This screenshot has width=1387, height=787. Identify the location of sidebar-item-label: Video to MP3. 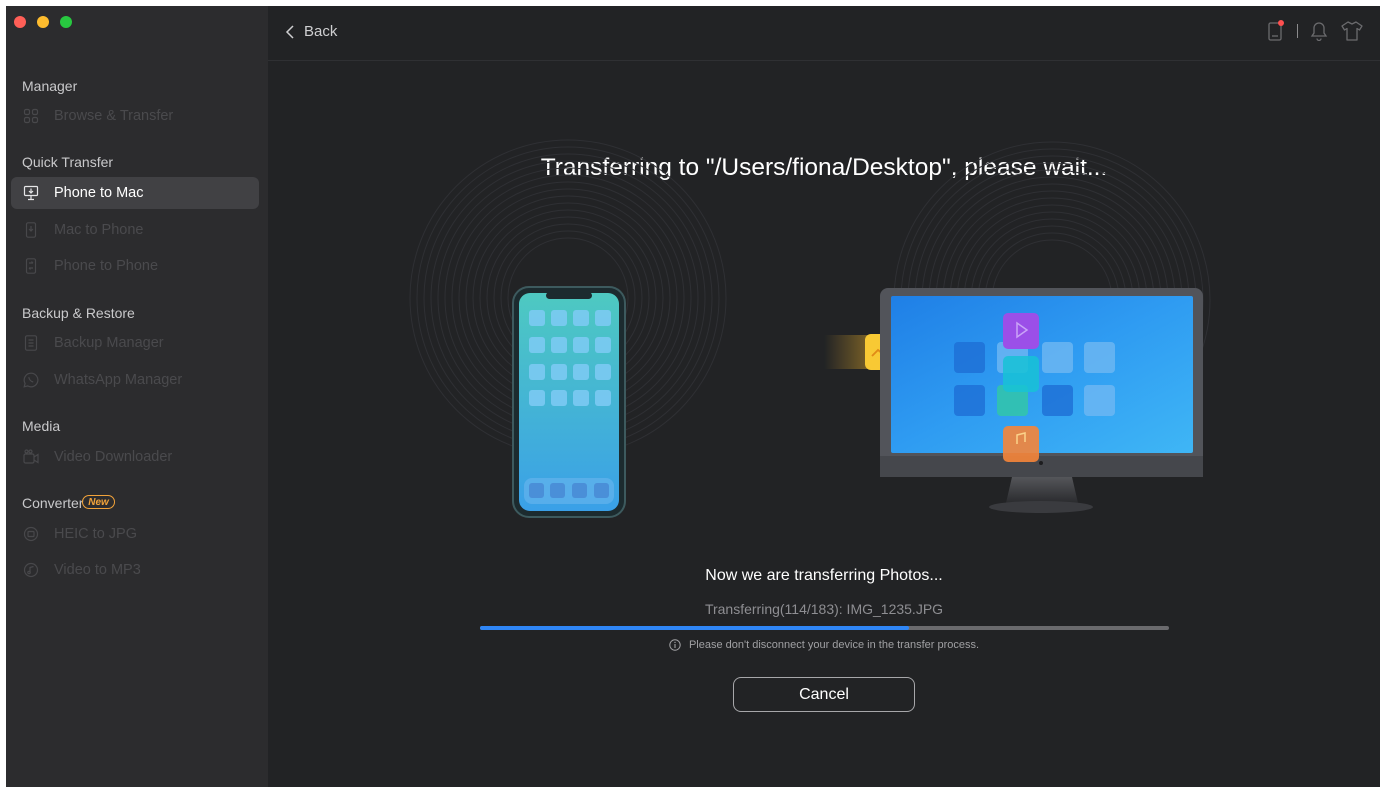
(97, 570).